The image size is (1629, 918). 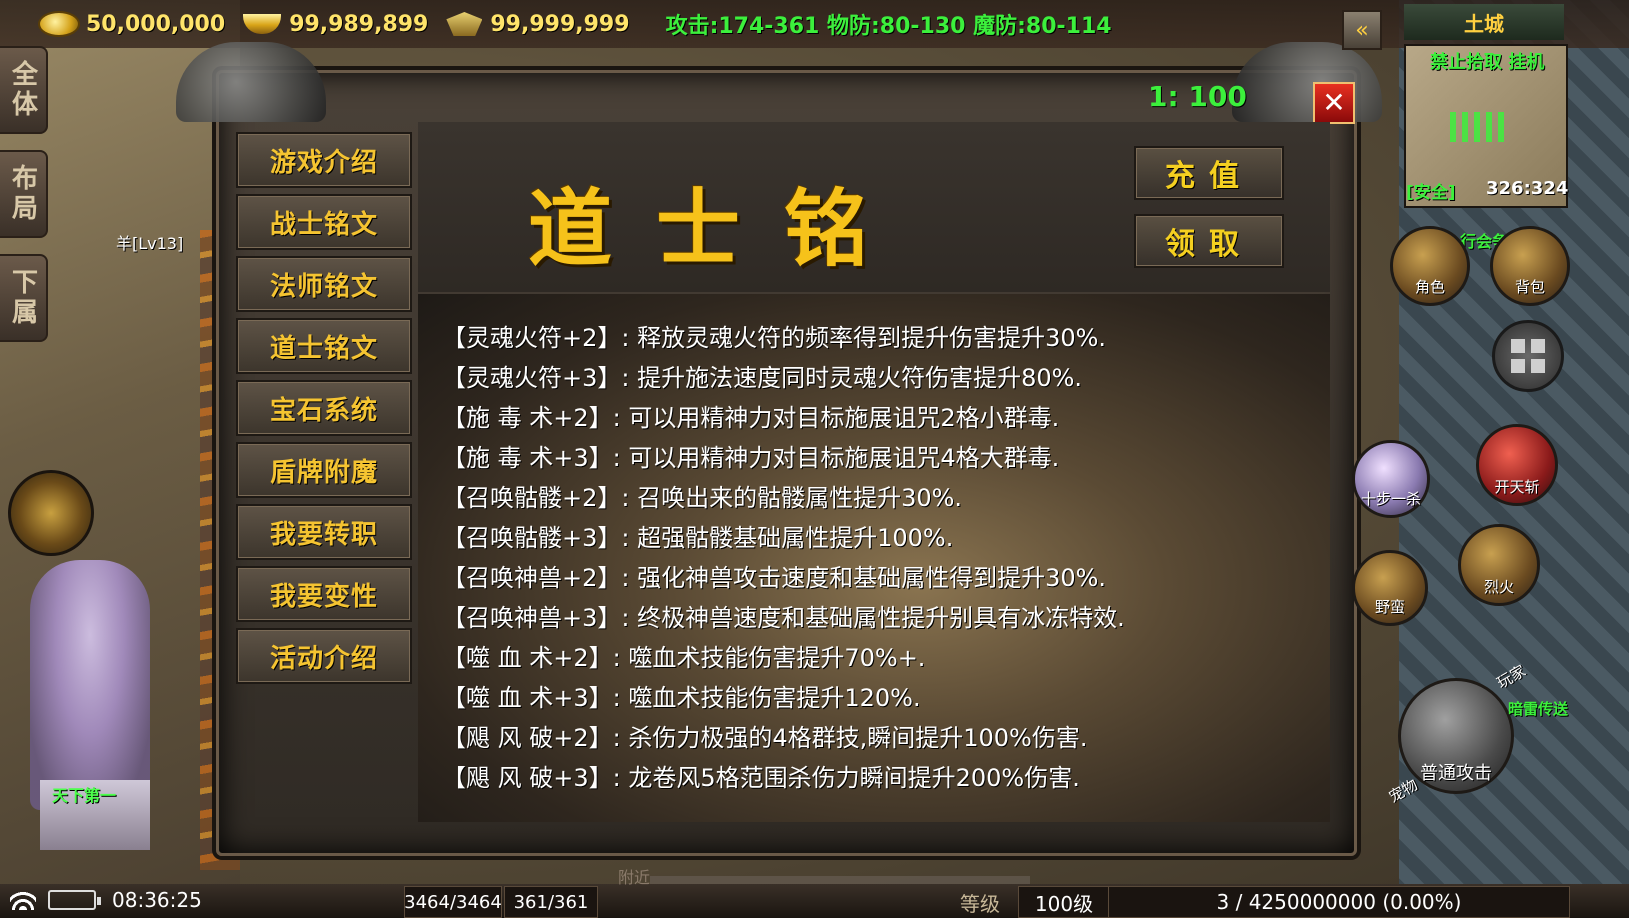 What do you see at coordinates (324, 408) in the screenshot?
I see `menu-gem-system: 宝石系统` at bounding box center [324, 408].